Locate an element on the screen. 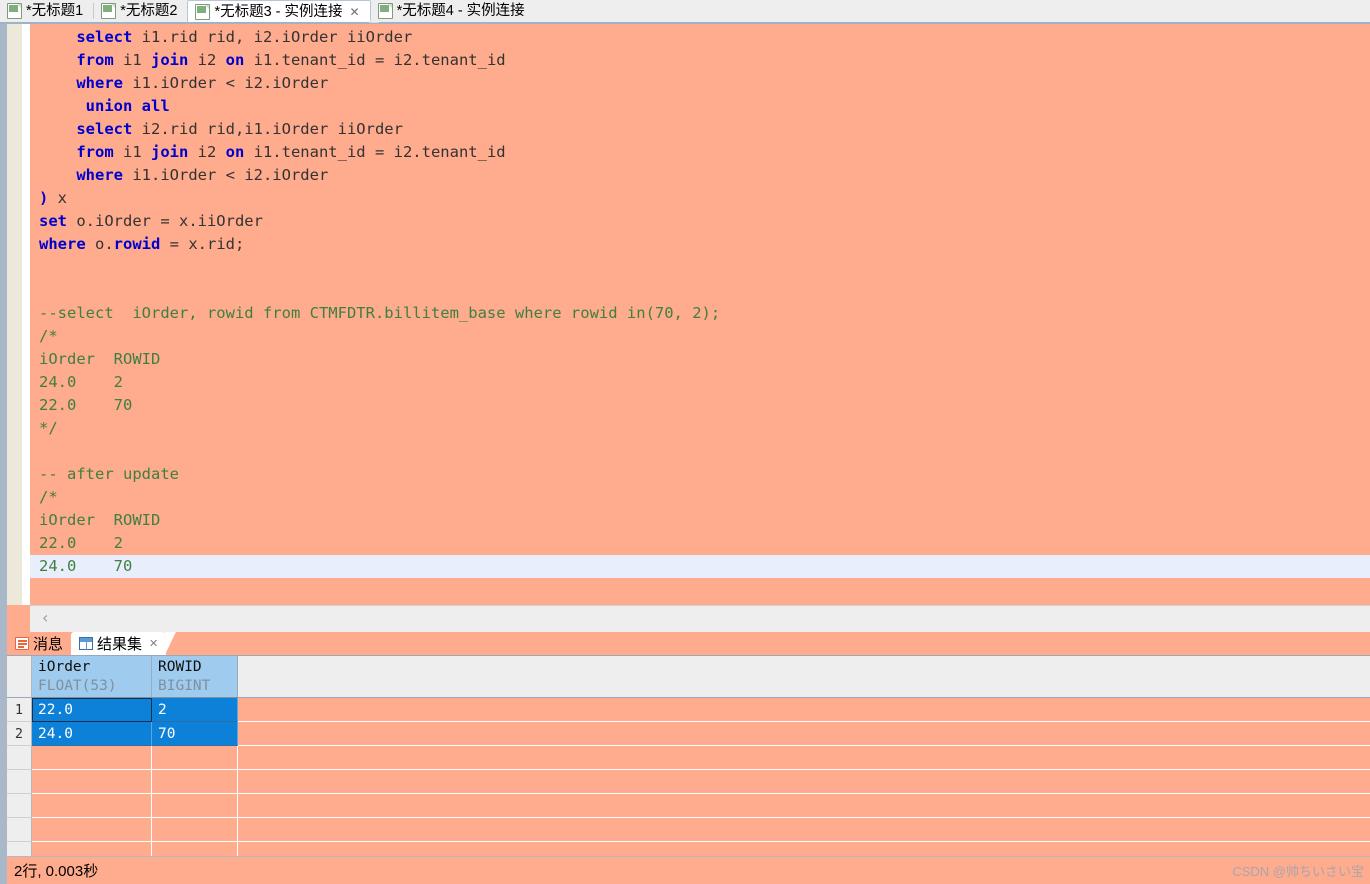  code-line: 24.0 70 is located at coordinates (700, 566).